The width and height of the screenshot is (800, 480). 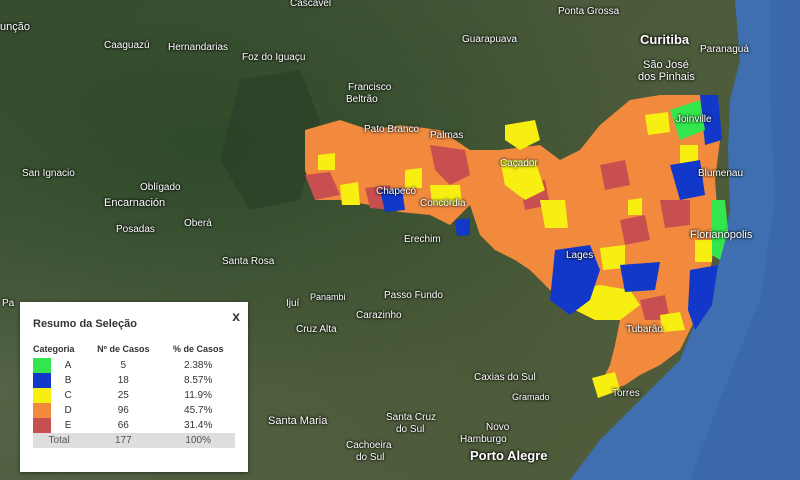 What do you see at coordinates (505, 377) in the screenshot?
I see `place-label: Caxias do Sul` at bounding box center [505, 377].